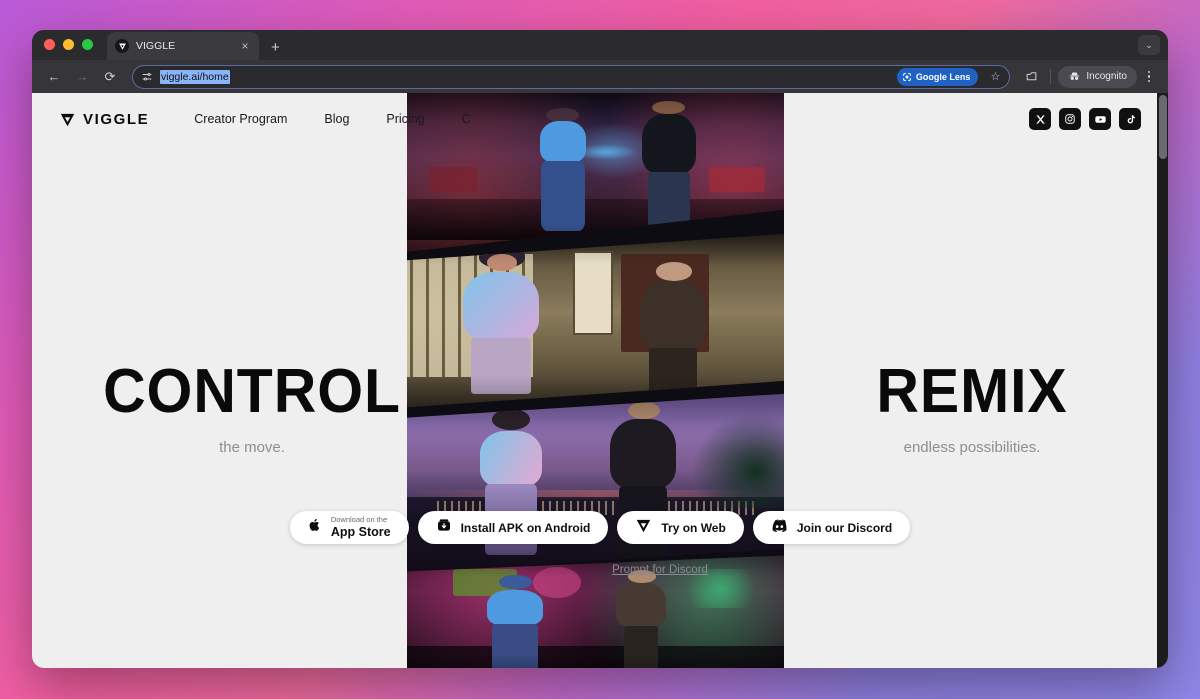 This screenshot has width=1200, height=699. I want to click on bookmark-star-icon: ☆, so click(995, 77).